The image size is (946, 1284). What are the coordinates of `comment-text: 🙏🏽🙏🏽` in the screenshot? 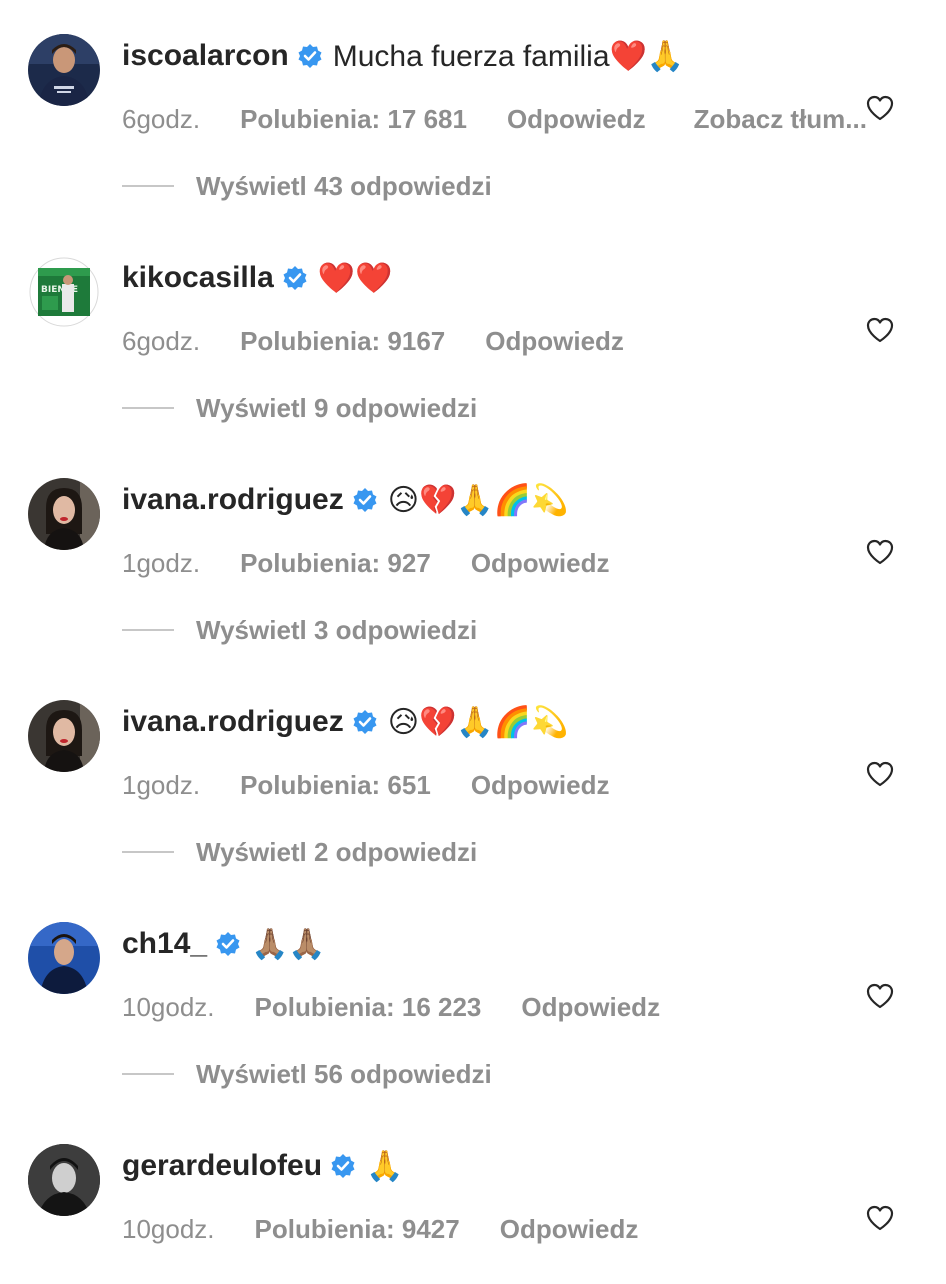 It's located at (288, 944).